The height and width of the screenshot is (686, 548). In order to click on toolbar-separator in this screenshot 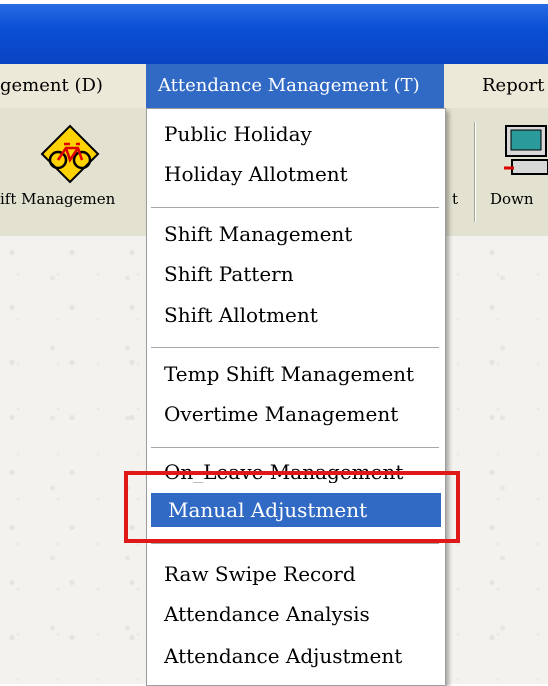, I will do `click(475, 172)`.